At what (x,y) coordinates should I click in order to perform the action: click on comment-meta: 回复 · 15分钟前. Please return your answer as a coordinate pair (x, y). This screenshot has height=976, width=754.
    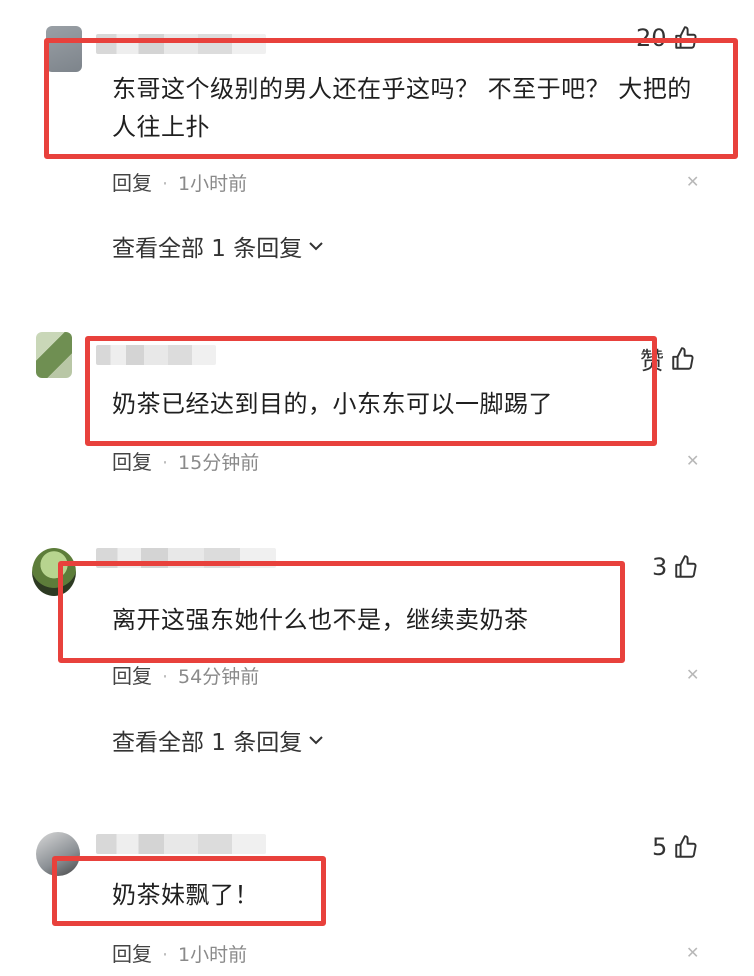
    Looking at the image, I should click on (185, 460).